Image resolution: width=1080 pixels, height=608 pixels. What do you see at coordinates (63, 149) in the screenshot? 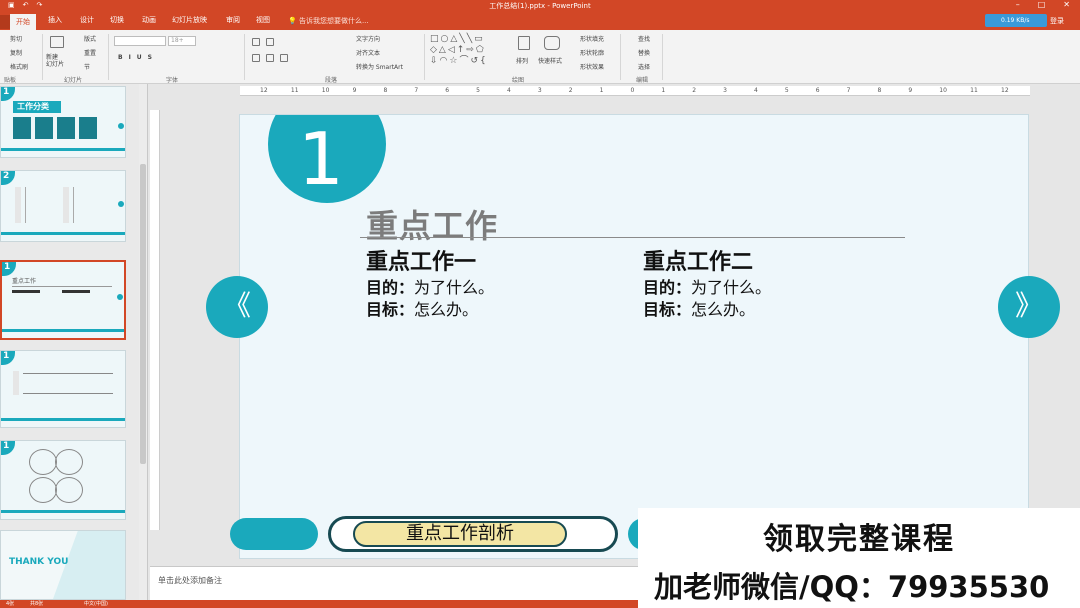
I see `thumbnail-bar` at bounding box center [63, 149].